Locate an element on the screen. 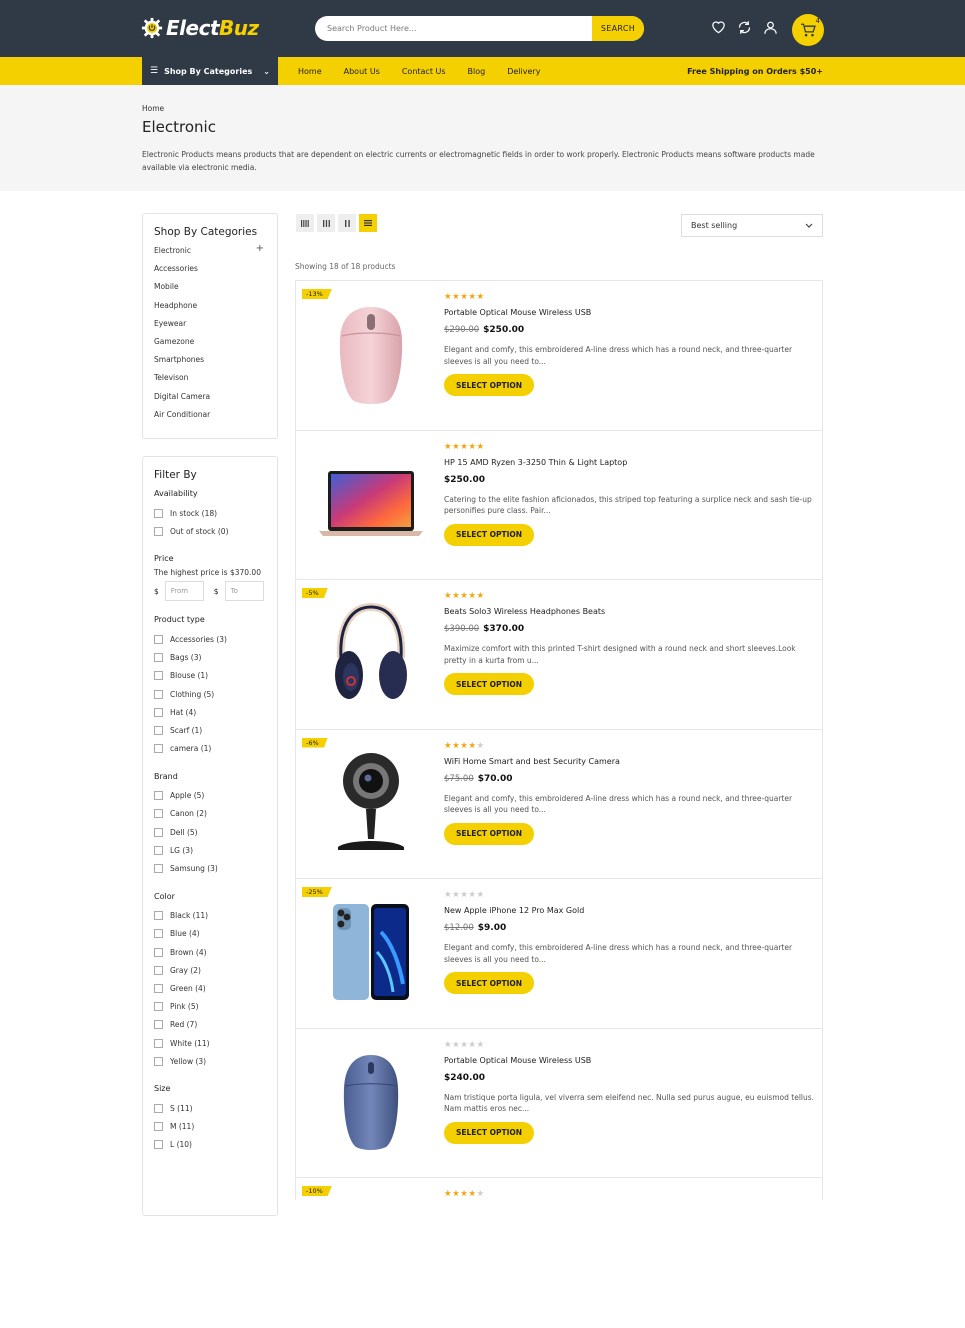  filter-option: Pink (5) is located at coordinates (215, 1007).